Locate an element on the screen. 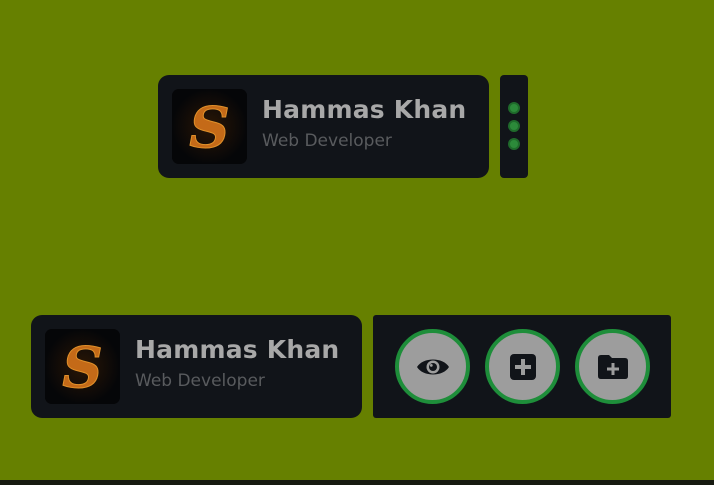 The height and width of the screenshot is (485, 714). add-button is located at coordinates (522, 366).